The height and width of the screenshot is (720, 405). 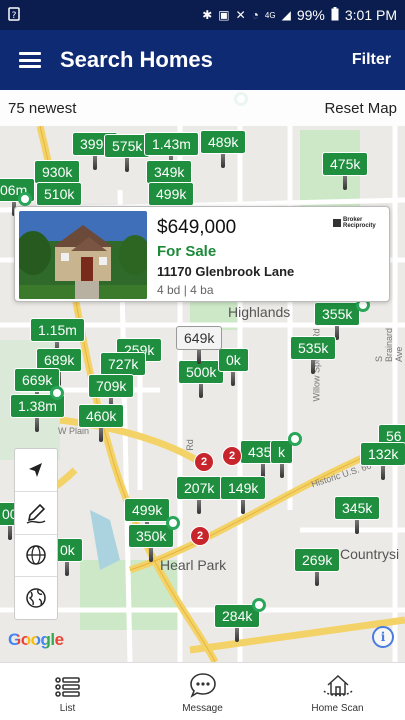 What do you see at coordinates (83, 255) in the screenshot?
I see `listing-photo` at bounding box center [83, 255].